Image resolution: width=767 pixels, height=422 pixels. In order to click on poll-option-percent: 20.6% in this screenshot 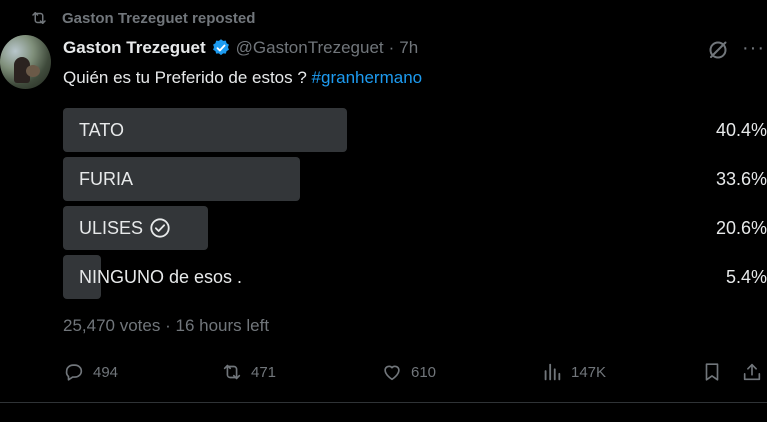, I will do `click(741, 227)`.